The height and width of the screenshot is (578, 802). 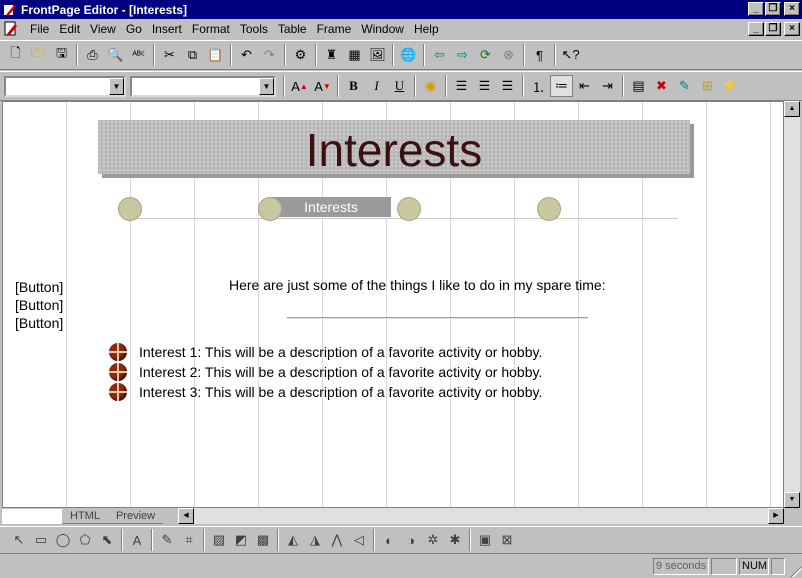 I want to click on wash-out-icon: ▨, so click(x=219, y=540).